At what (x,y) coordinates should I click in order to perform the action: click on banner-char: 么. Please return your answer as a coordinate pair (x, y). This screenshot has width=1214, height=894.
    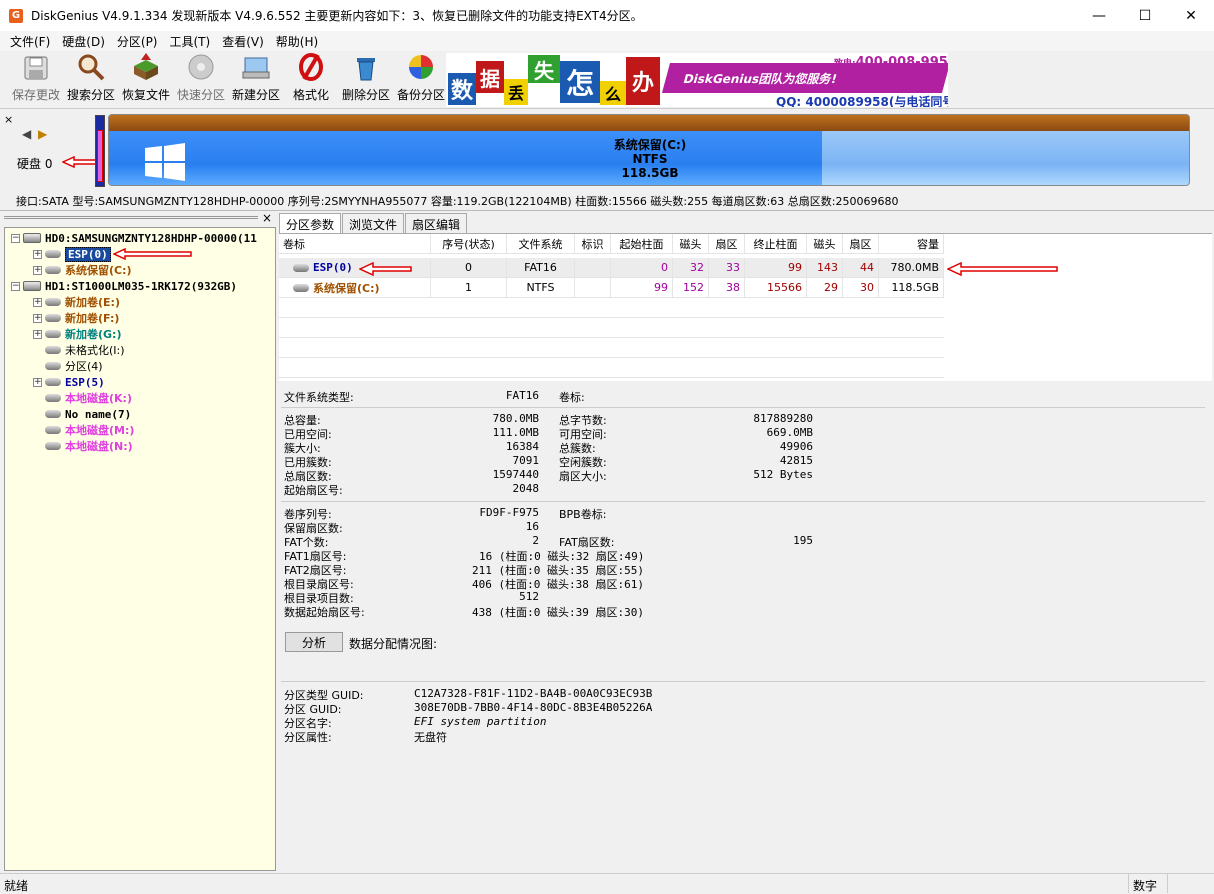
    Looking at the image, I should click on (613, 93).